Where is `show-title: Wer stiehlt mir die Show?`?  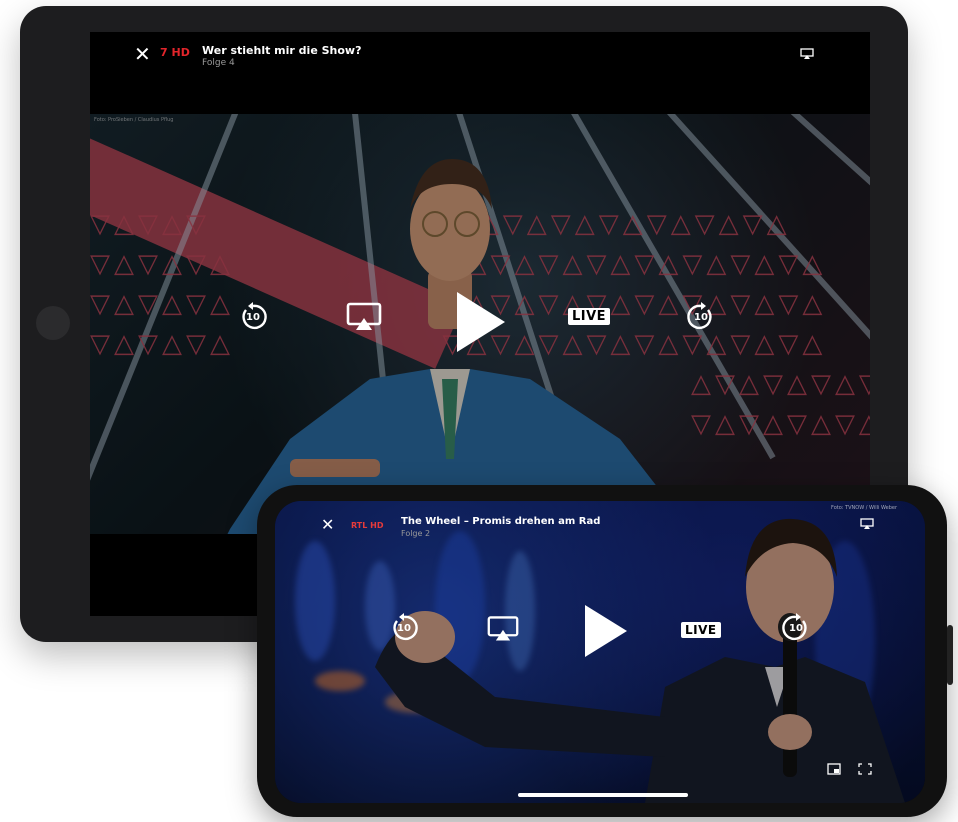
show-title: Wer stiehlt mir die Show? is located at coordinates (282, 50).